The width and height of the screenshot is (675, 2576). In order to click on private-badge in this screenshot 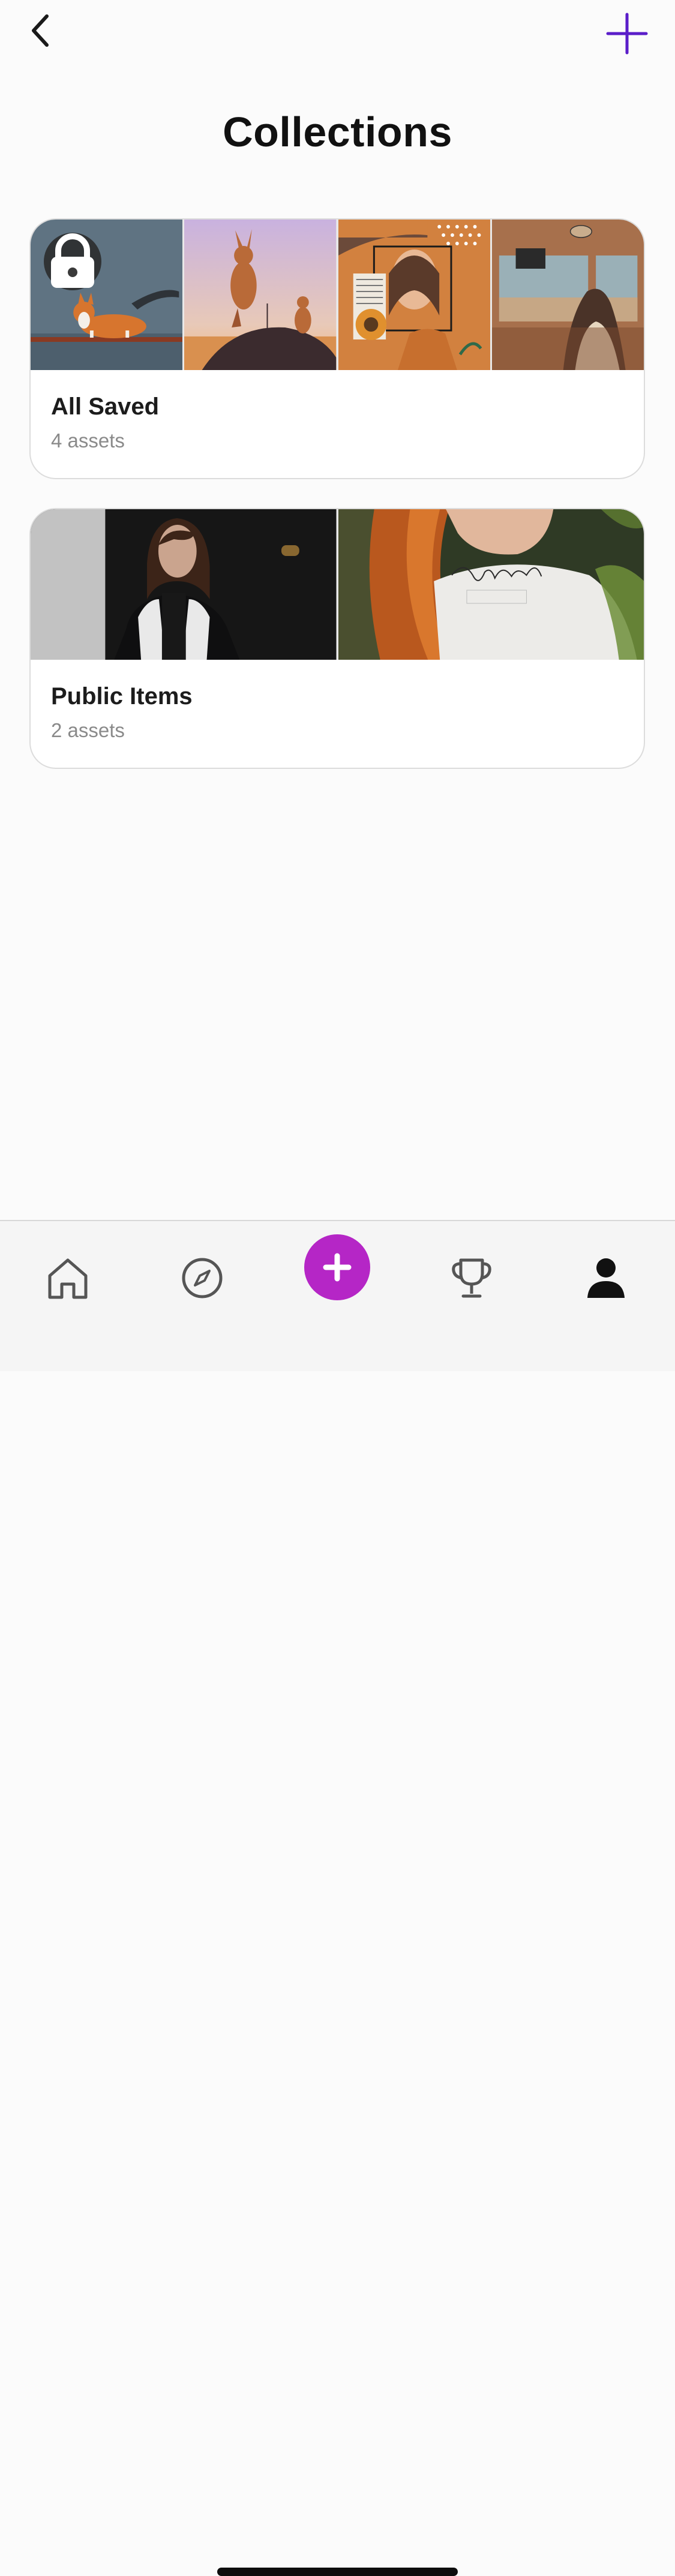, I will do `click(72, 262)`.